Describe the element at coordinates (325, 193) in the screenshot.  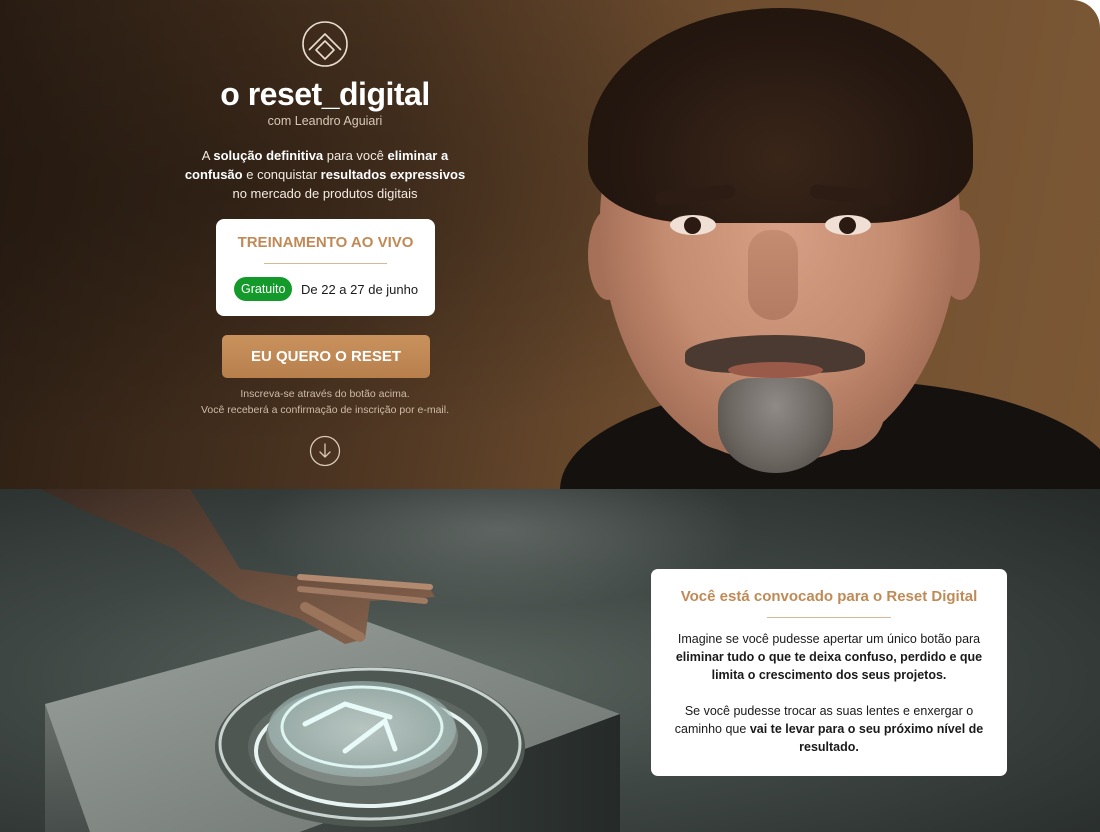
I see `desc-text: no mercado de produtos digitais` at that location.